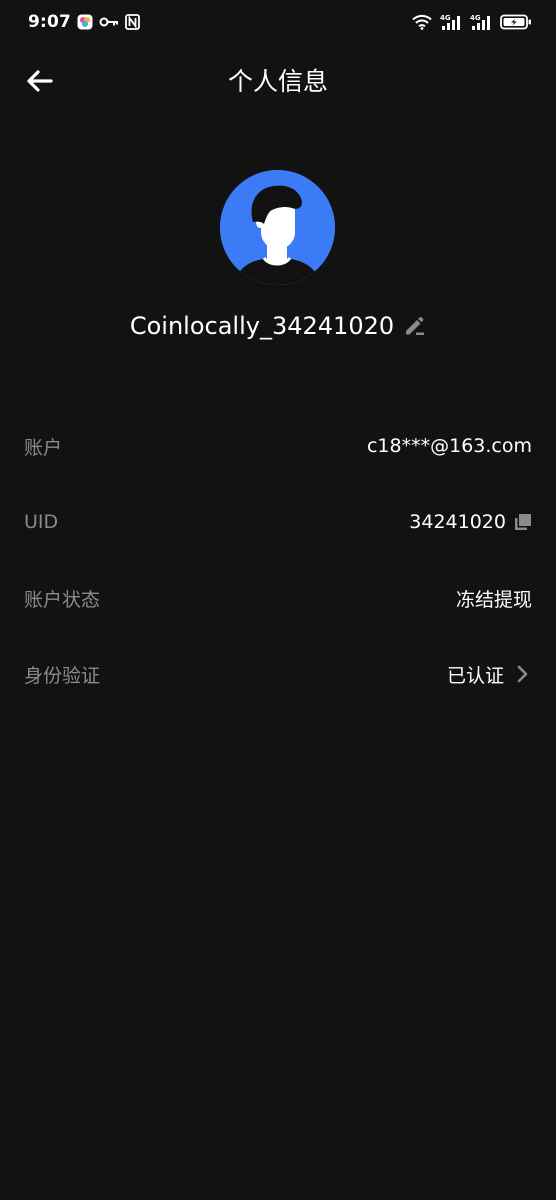  Describe the element at coordinates (457, 522) in the screenshot. I see `uid-value: 34241020` at that location.